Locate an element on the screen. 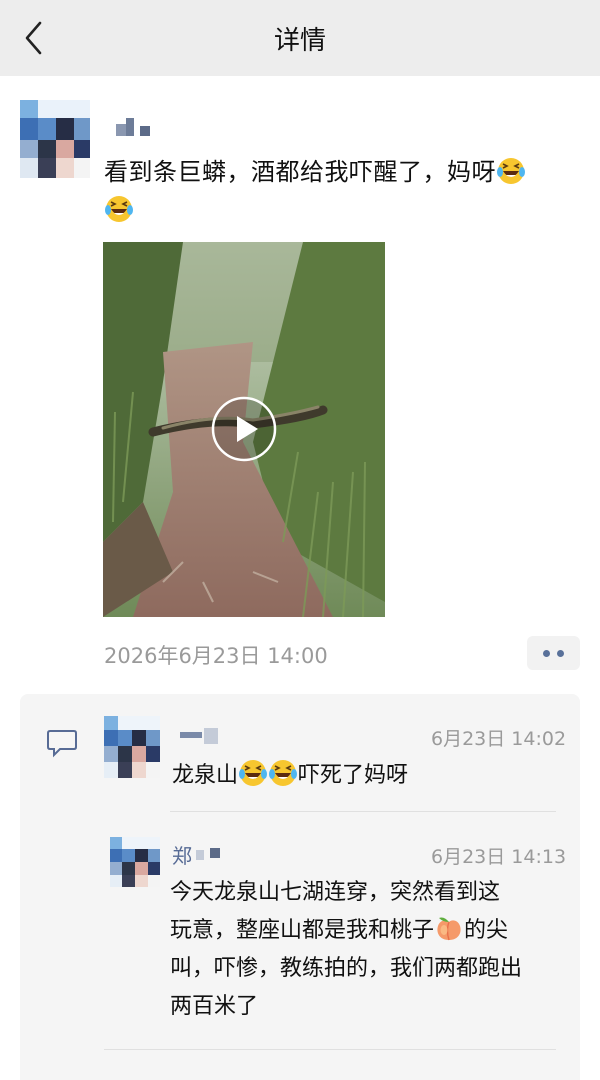 The width and height of the screenshot is (600, 1080). comment-text-part: 龙泉山 is located at coordinates (205, 775).